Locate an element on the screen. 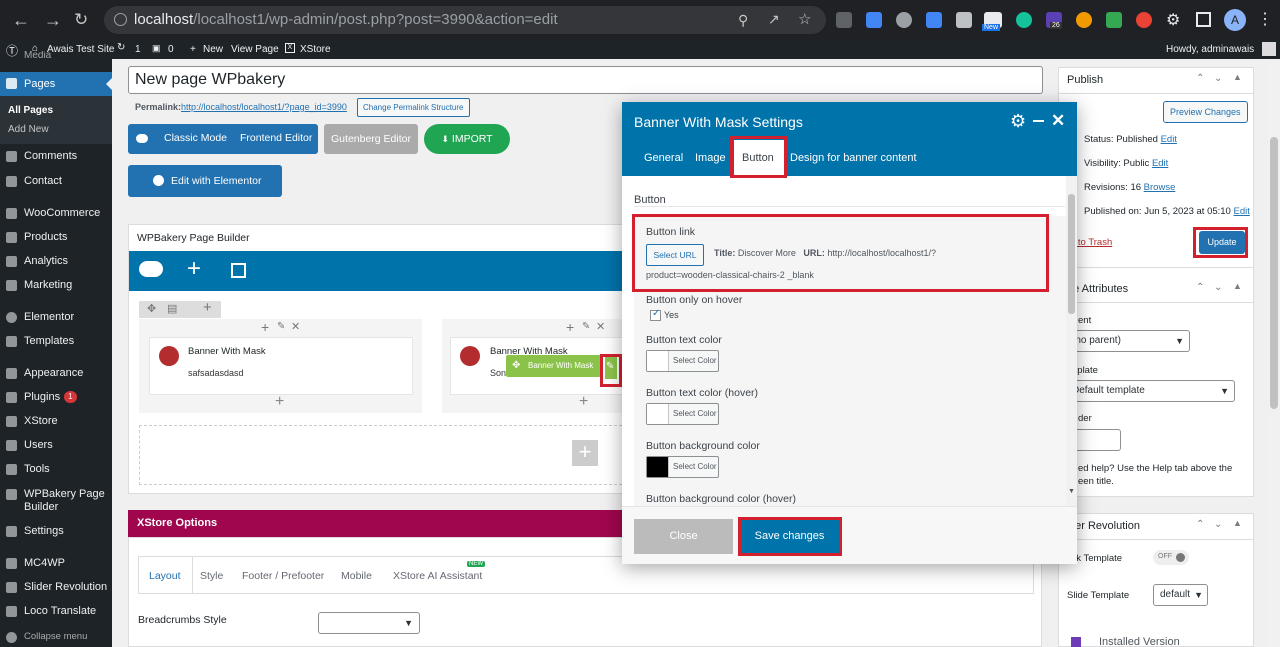 This screenshot has width=1280, height=647. profile-avatar: A is located at coordinates (1235, 20).